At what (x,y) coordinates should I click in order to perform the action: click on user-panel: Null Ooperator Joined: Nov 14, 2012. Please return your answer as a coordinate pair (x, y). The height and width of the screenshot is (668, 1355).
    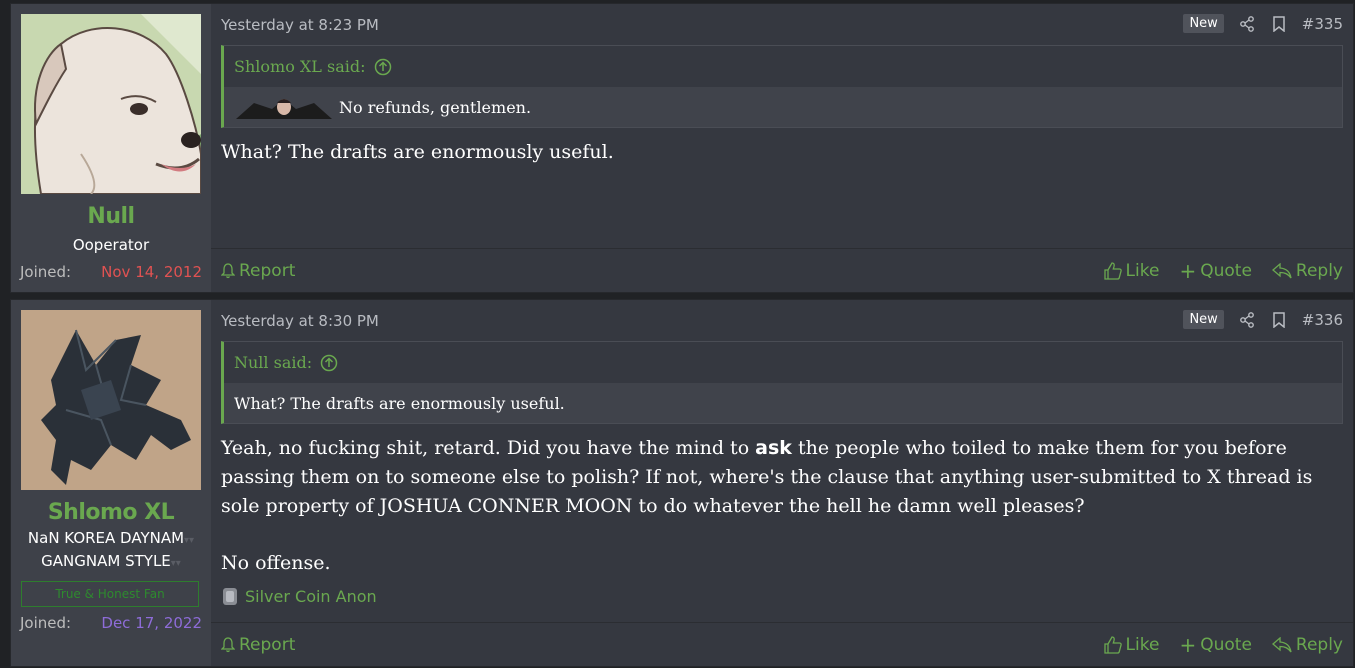
    Looking at the image, I should click on (111, 148).